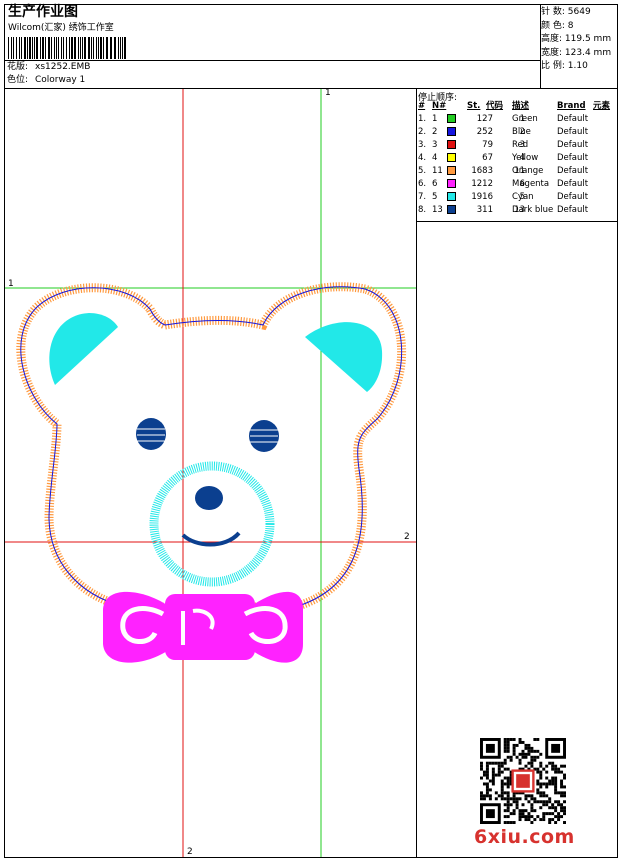 This screenshot has width=620, height=860. What do you see at coordinates (484, 132) in the screenshot?
I see `row-stitches: 252` at bounding box center [484, 132].